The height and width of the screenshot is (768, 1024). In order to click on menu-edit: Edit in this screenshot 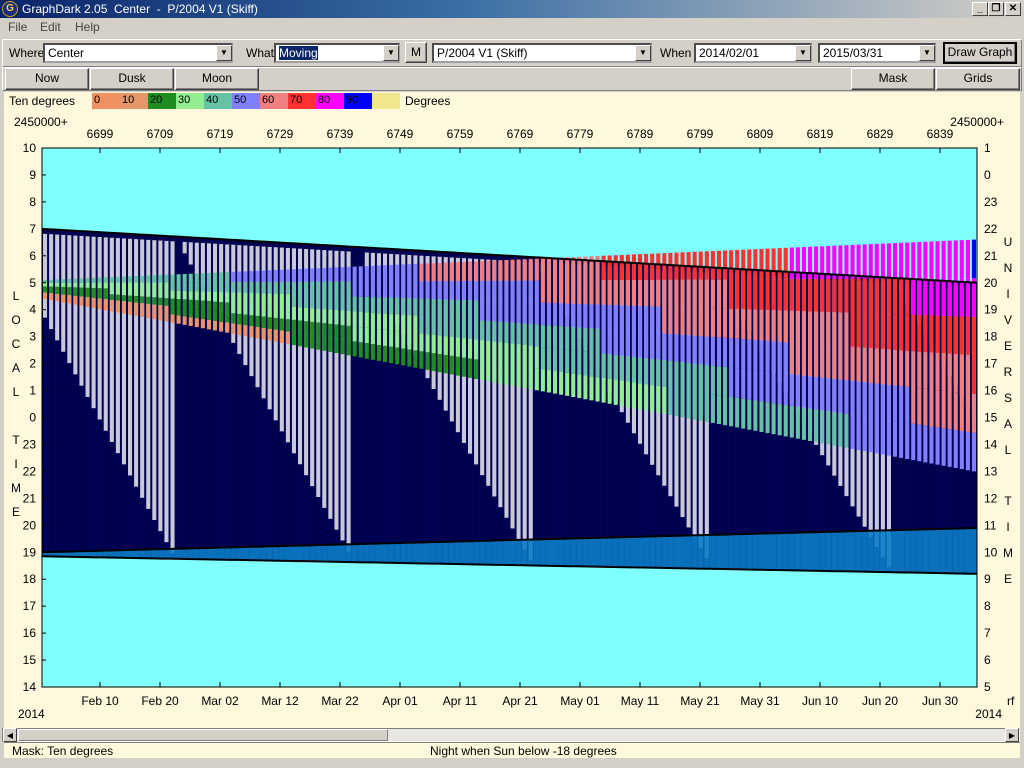, I will do `click(50, 27)`.